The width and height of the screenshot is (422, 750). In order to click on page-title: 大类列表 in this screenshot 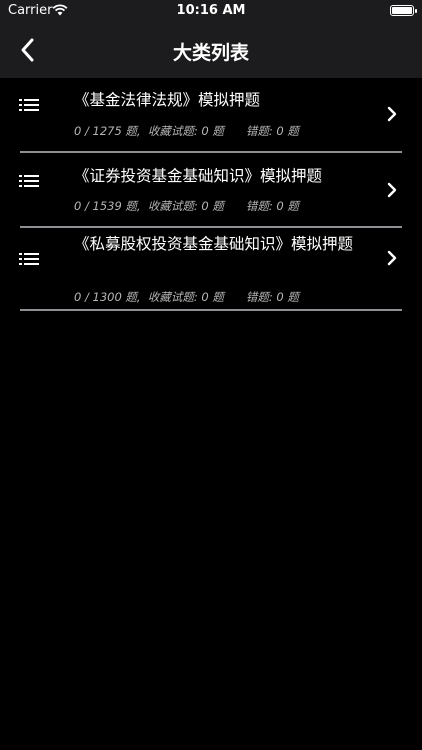, I will do `click(210, 53)`.